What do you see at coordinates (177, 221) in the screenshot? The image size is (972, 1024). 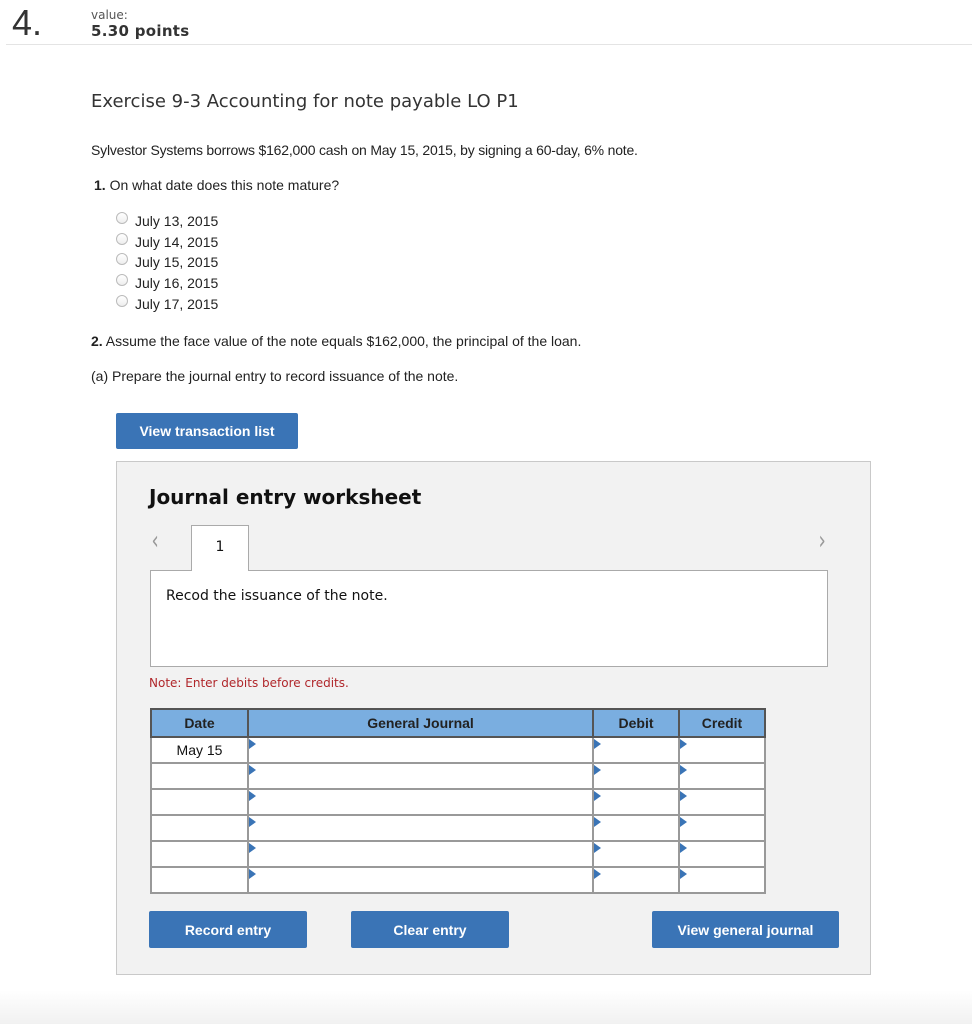 I see `option-label: July 13, 2015` at bounding box center [177, 221].